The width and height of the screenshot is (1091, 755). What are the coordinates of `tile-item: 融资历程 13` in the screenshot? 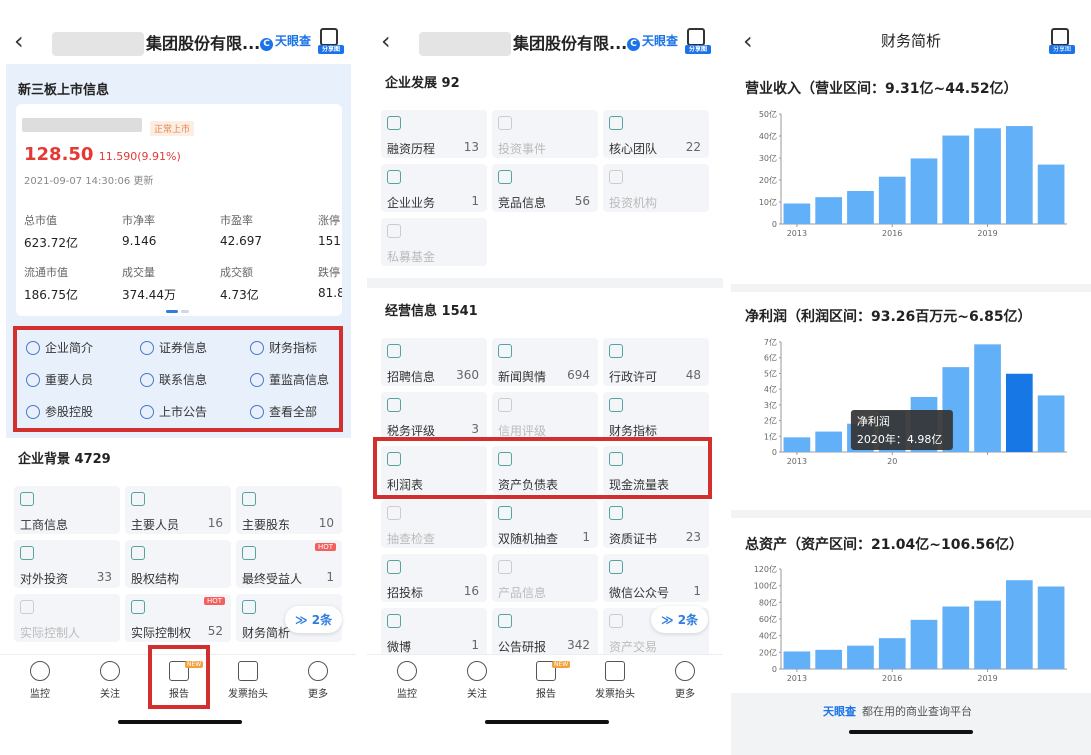 It's located at (434, 134).